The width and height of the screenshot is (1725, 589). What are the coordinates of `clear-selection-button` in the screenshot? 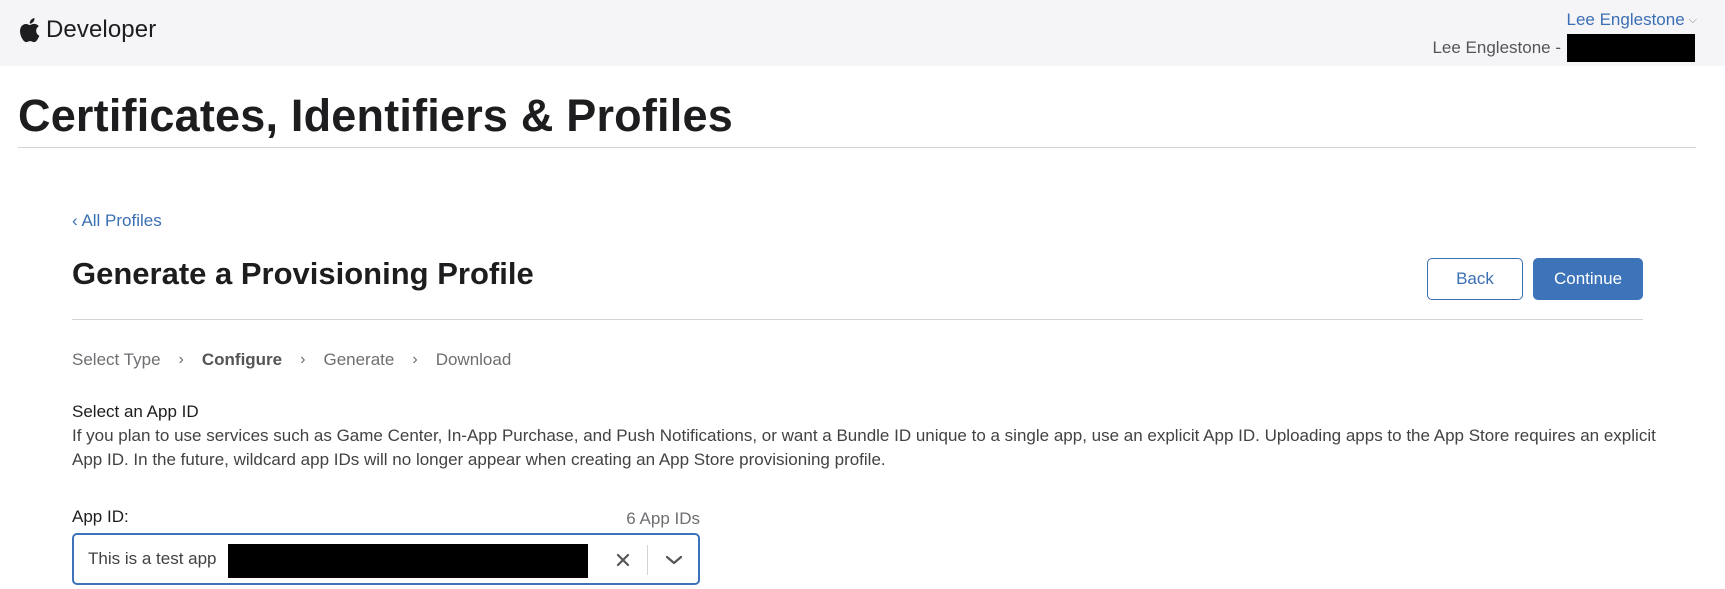 It's located at (623, 560).